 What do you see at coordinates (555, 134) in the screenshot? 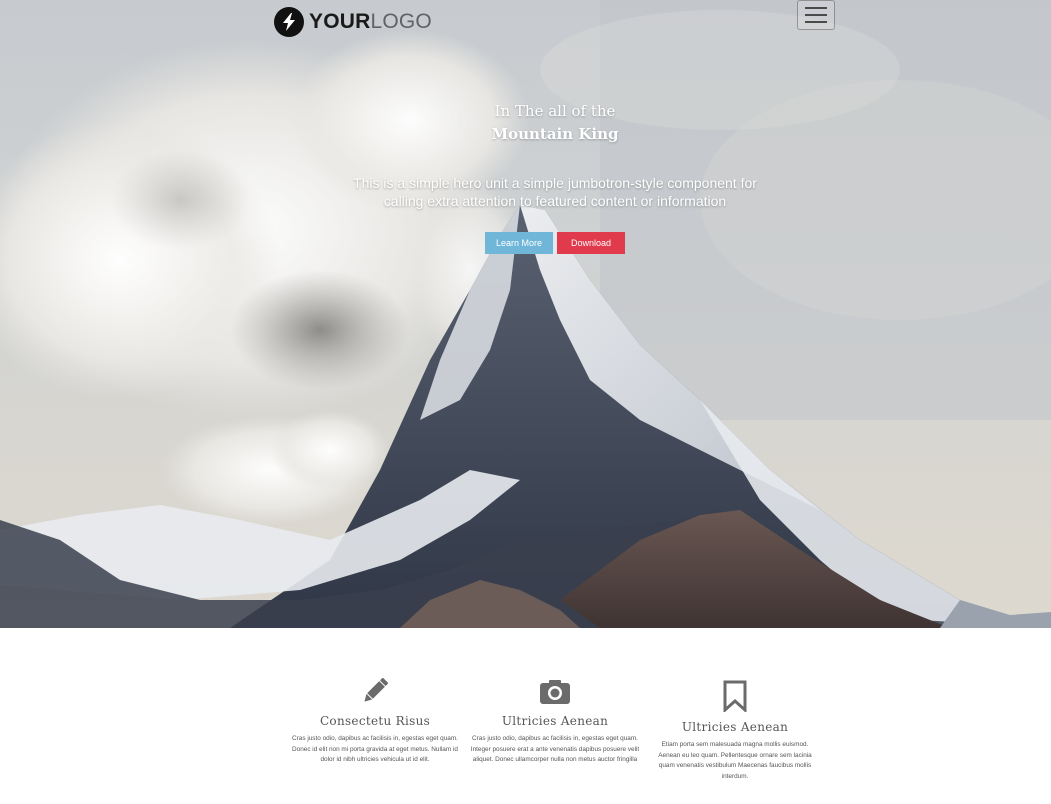
I see `hero-title-line2: Mountain King` at bounding box center [555, 134].